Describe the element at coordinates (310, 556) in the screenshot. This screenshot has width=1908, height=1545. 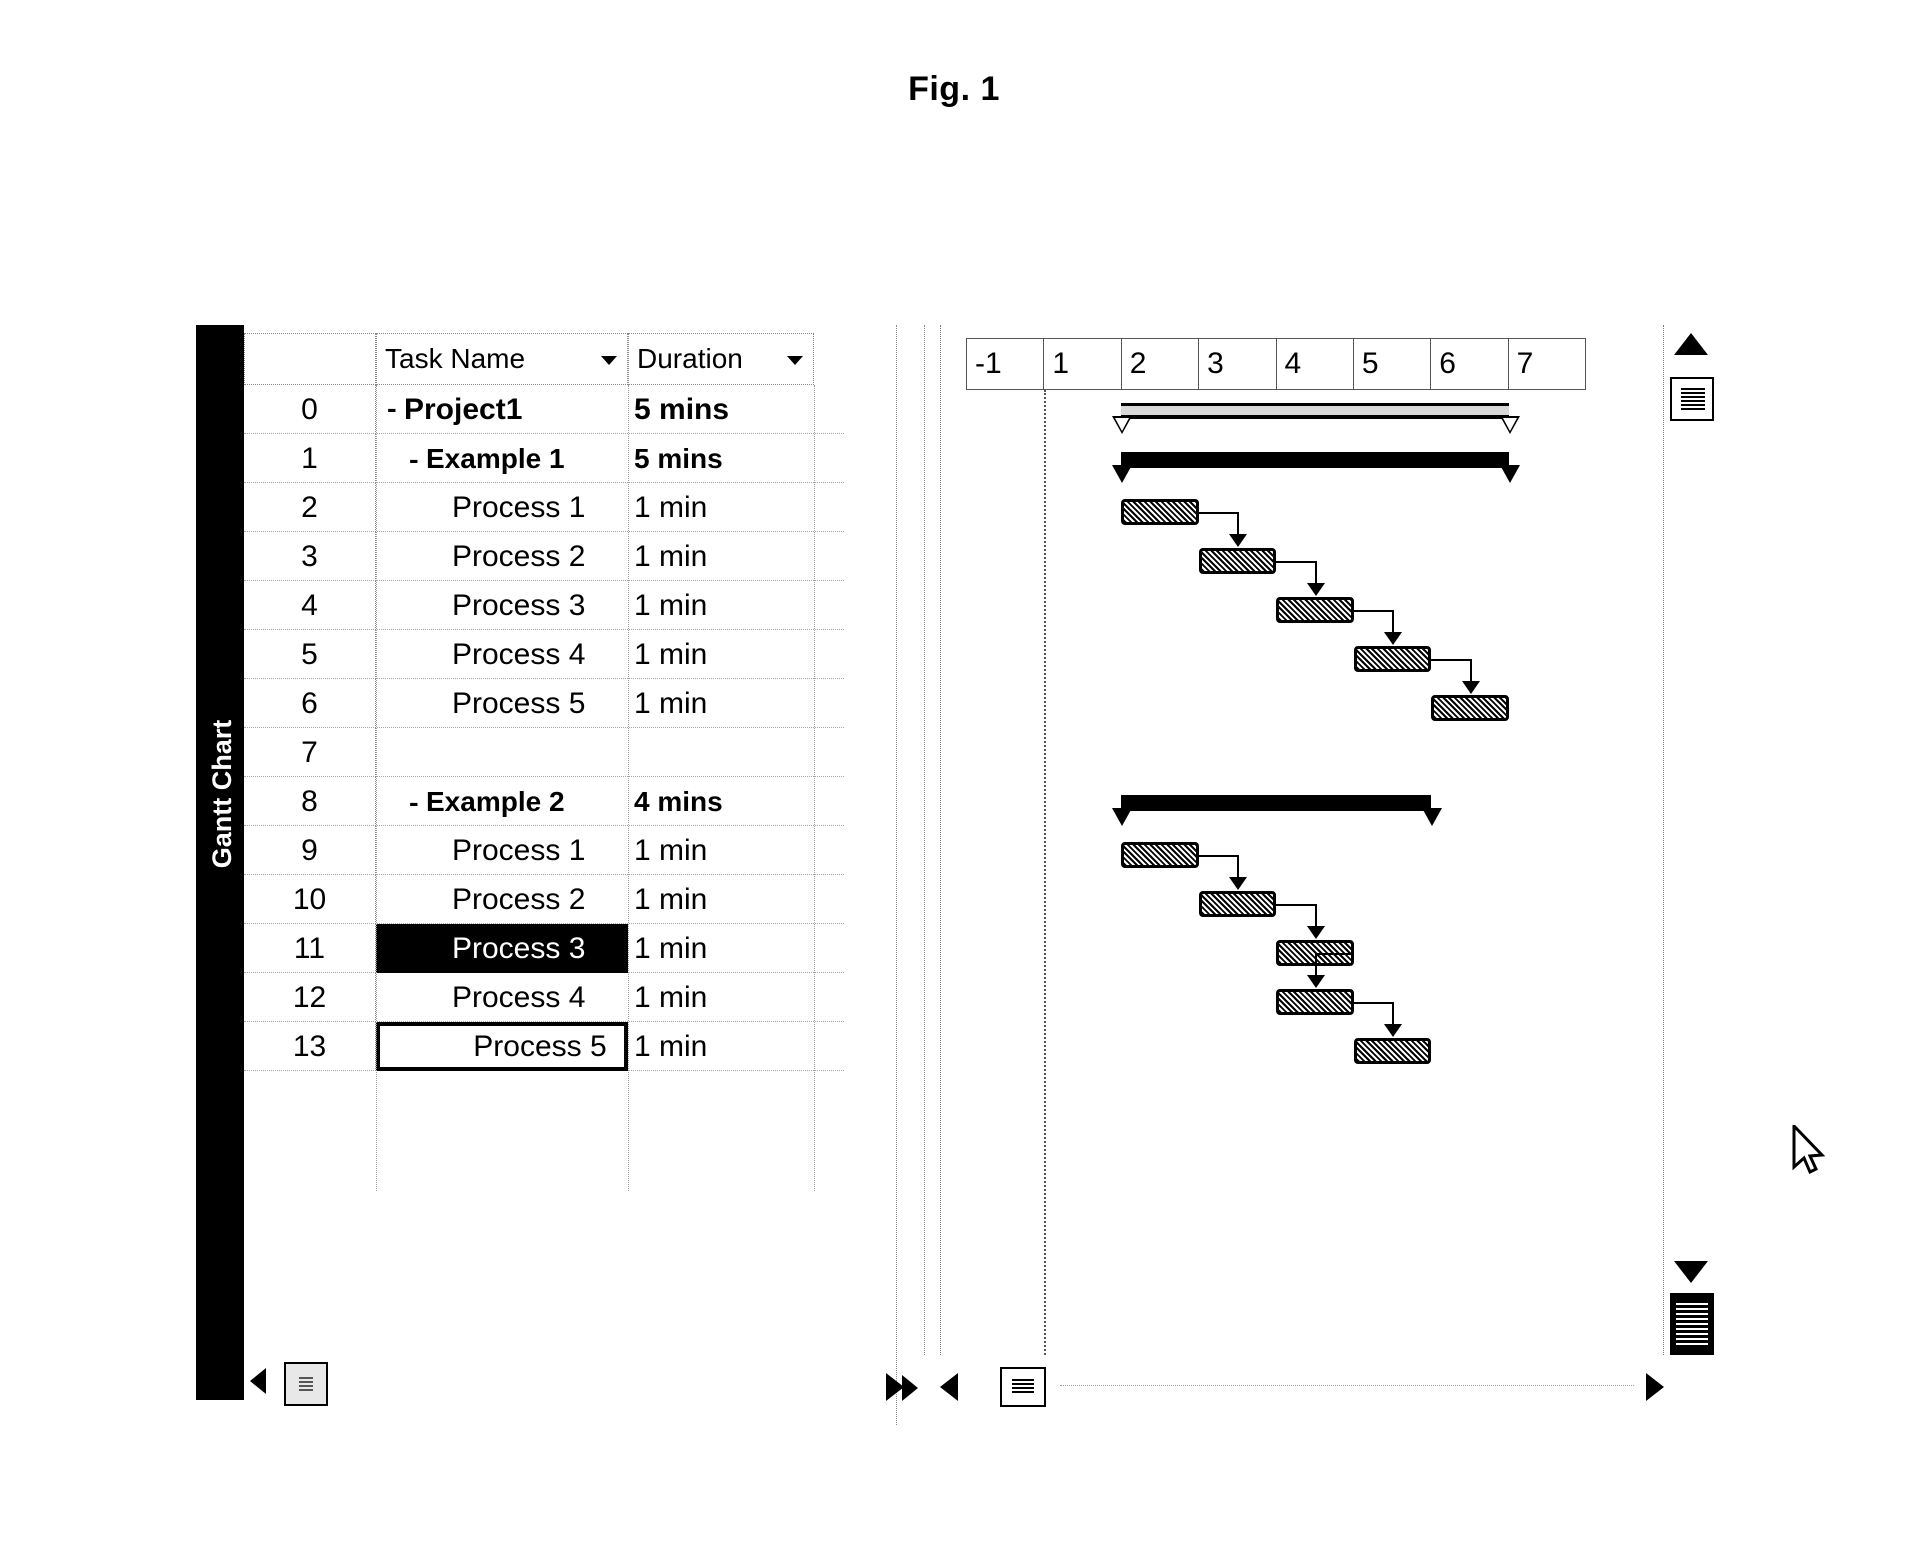
I see `row-id-cell: 3` at that location.